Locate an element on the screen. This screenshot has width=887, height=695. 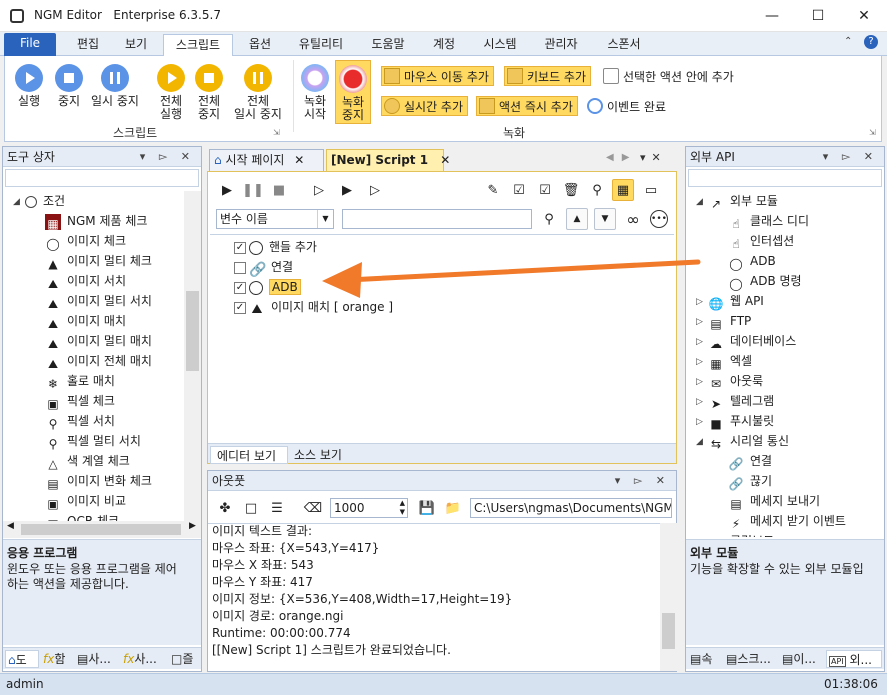
toolbox-item: ▤ OCR 체크 is located at coordinates (82, 516).